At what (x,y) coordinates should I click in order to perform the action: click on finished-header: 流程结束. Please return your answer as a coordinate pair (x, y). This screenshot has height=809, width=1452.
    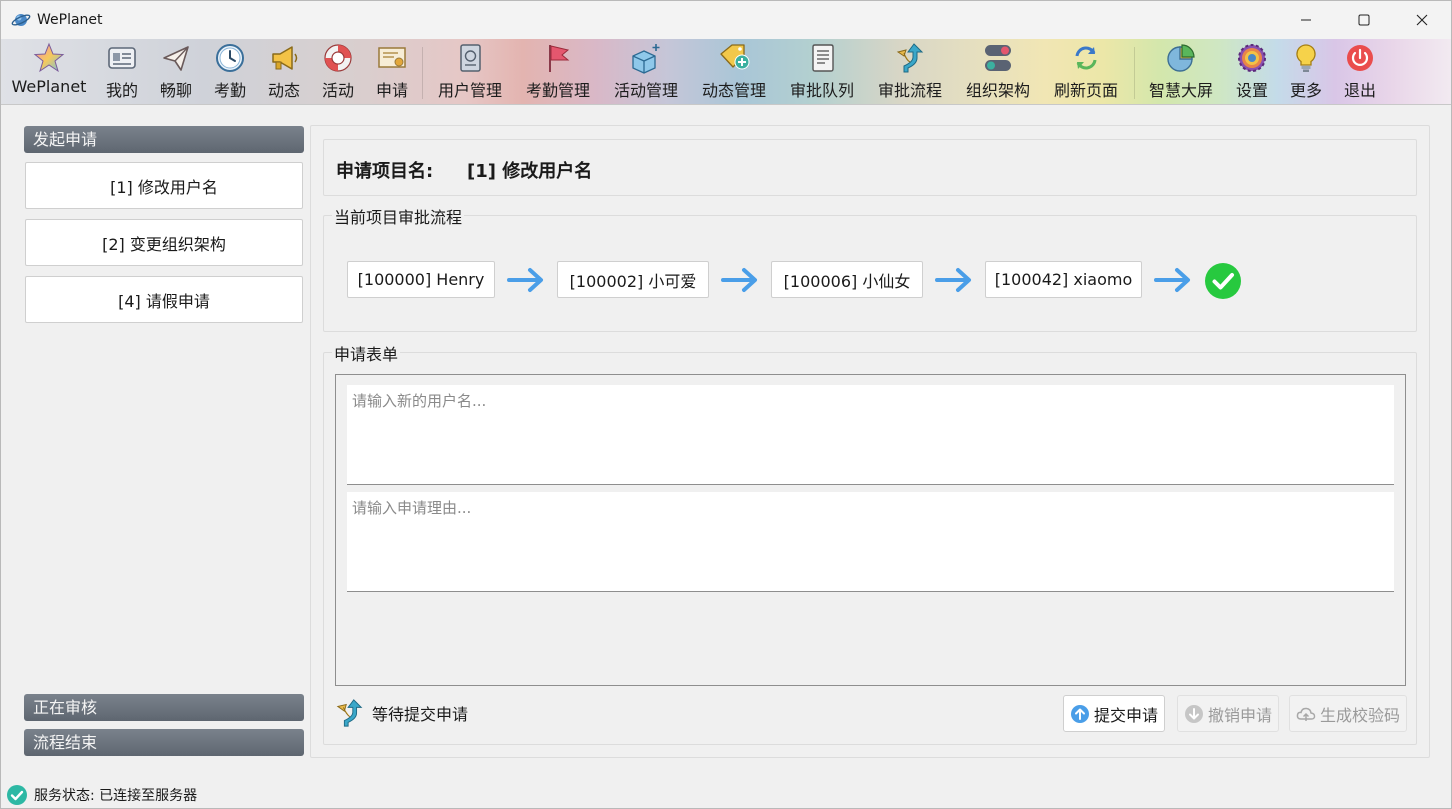
    Looking at the image, I should click on (164, 742).